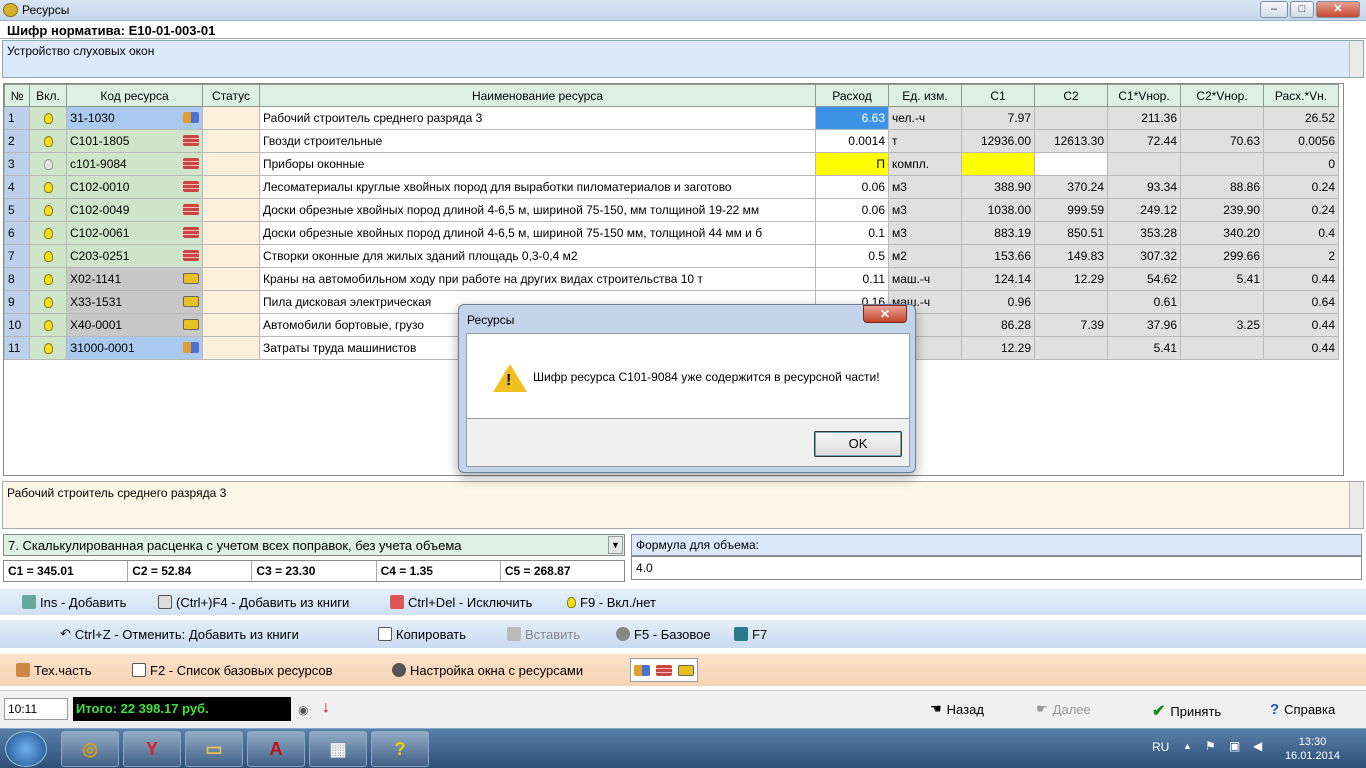  What do you see at coordinates (17, 187) in the screenshot?
I see `row-number: 4` at bounding box center [17, 187].